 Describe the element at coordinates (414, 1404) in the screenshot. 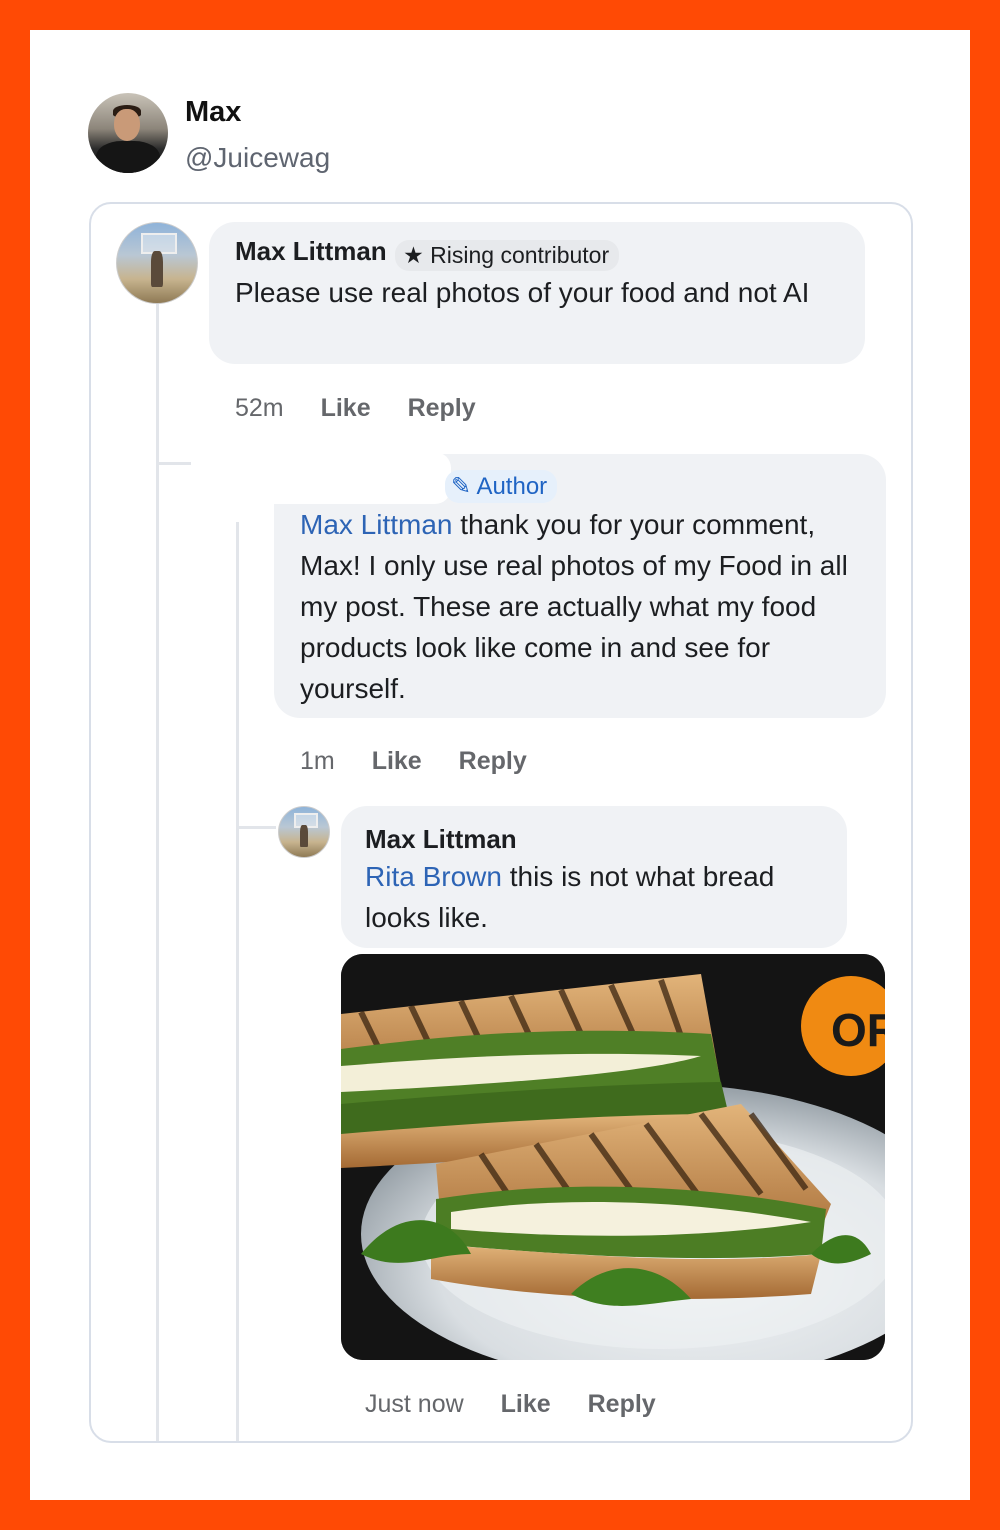

I see `comment-time: Just now` at that location.